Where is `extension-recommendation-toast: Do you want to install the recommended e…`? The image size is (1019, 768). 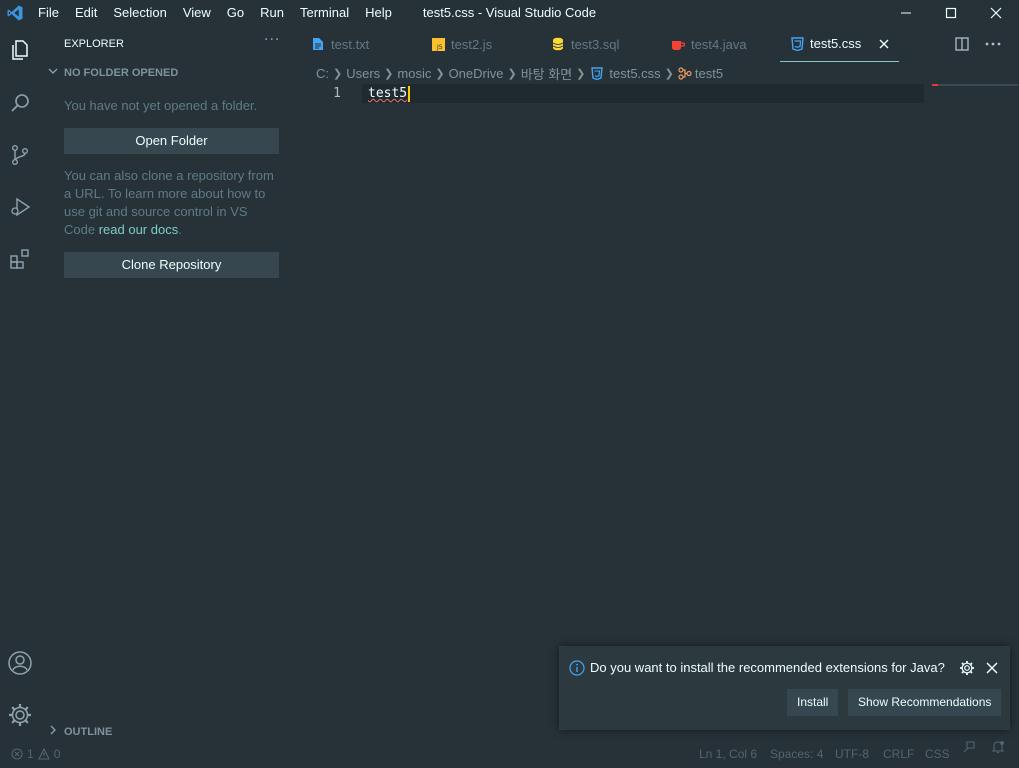
extension-recommendation-toast: Do you want to install the recommended e… is located at coordinates (784, 688).